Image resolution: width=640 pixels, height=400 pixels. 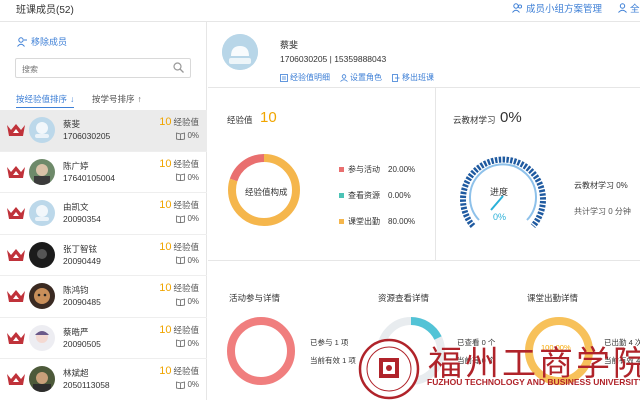 I want to click on legend-name: 查看资源, so click(x=364, y=195).